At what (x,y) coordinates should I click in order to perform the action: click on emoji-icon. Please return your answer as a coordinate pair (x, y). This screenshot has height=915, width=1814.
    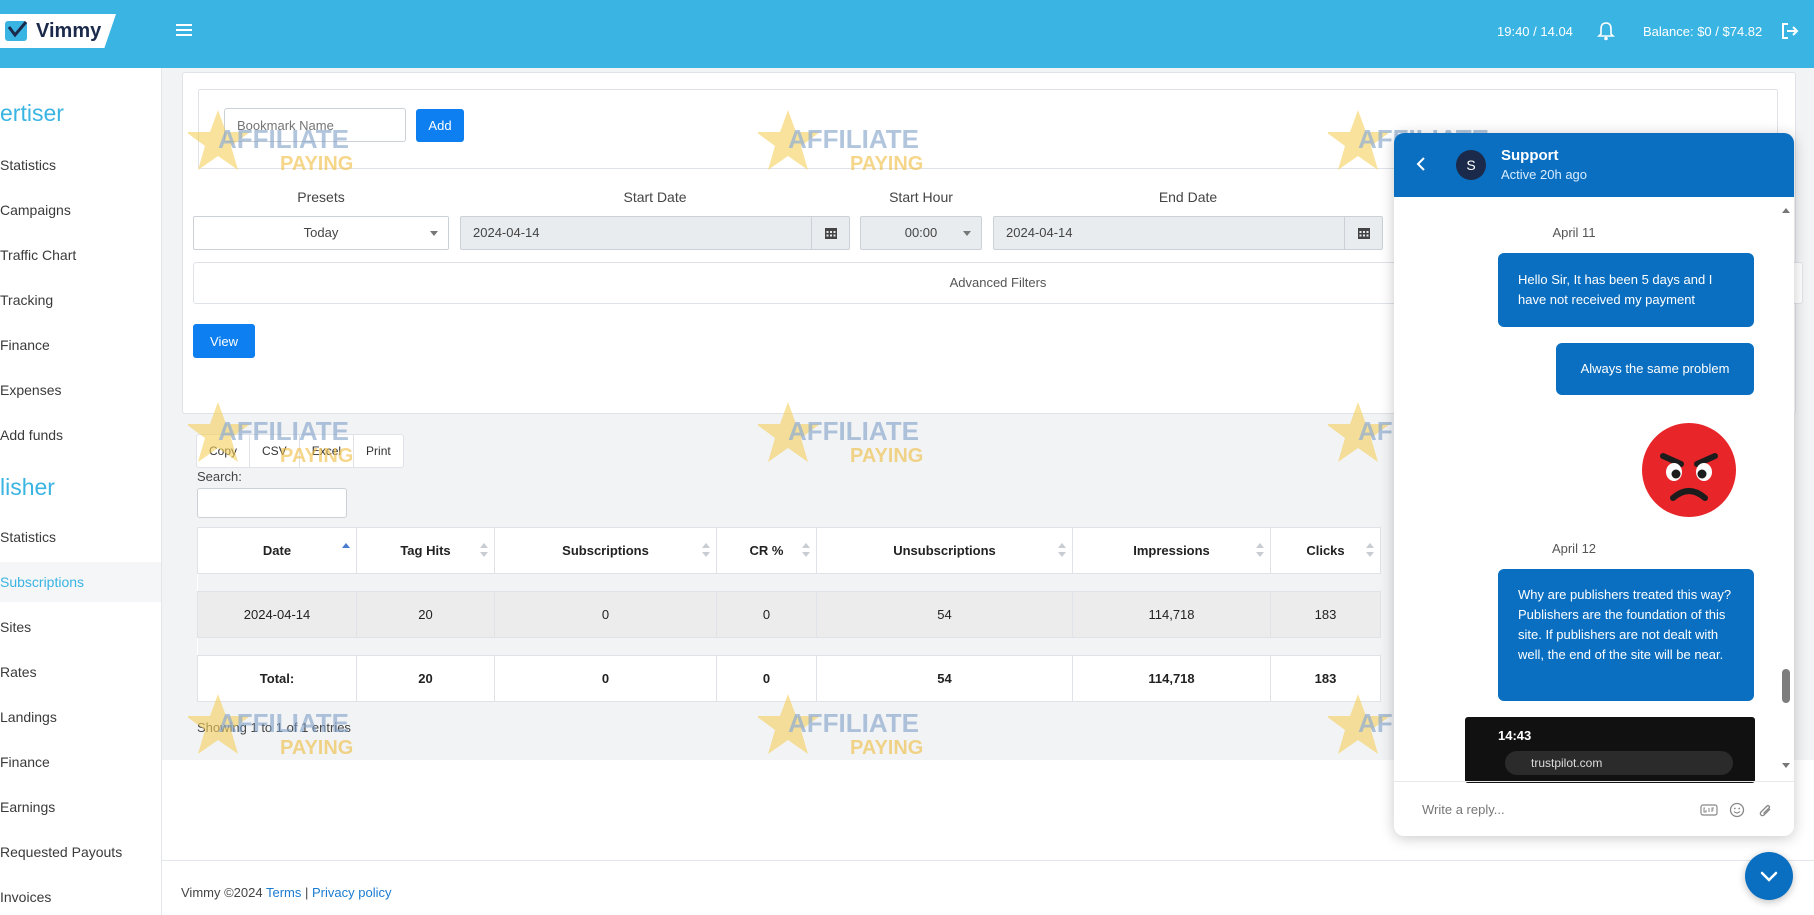
    Looking at the image, I should click on (1737, 810).